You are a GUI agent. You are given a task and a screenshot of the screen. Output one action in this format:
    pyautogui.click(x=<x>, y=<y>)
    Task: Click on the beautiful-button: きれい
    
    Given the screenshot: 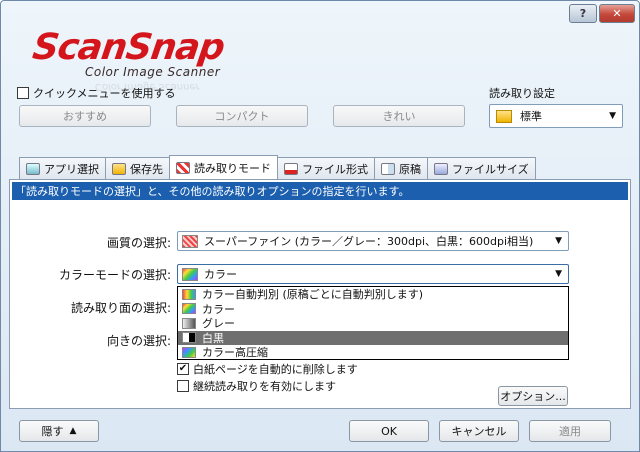 What is the action you would take?
    pyautogui.click(x=399, y=116)
    